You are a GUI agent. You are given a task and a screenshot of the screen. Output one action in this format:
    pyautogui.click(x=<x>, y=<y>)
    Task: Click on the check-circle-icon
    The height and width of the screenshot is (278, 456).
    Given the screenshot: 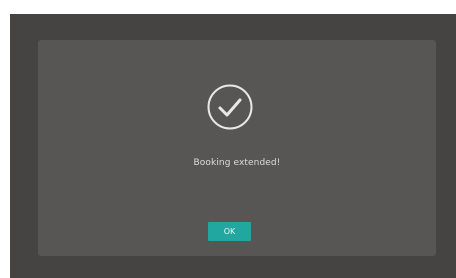 What is the action you would take?
    pyautogui.click(x=230, y=107)
    